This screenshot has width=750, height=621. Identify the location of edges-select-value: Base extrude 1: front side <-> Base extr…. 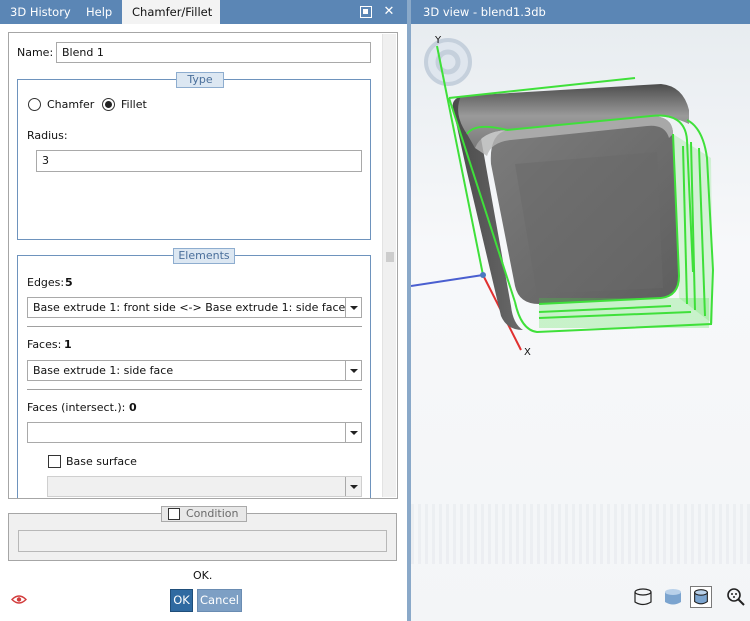
(189, 307).